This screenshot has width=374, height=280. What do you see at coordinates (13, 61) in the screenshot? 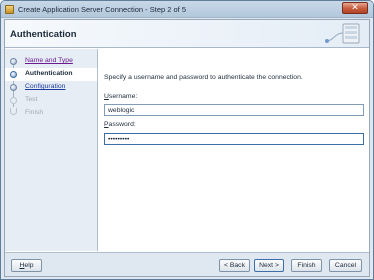
I see `step-done-indicator-icon` at bounding box center [13, 61].